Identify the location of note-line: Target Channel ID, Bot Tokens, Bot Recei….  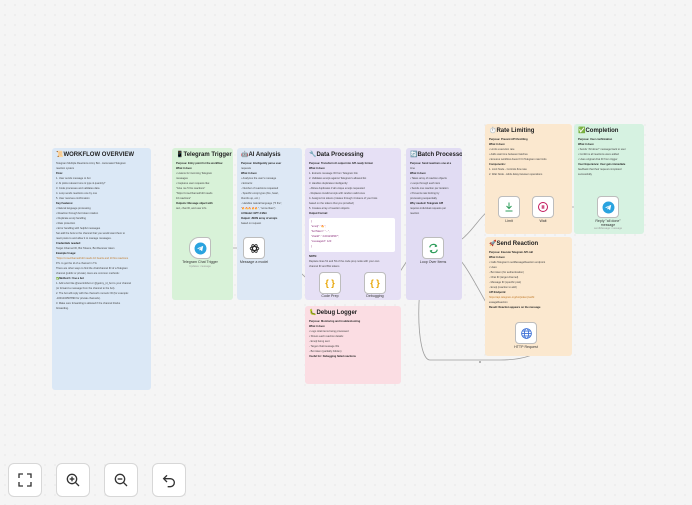
(85, 248).